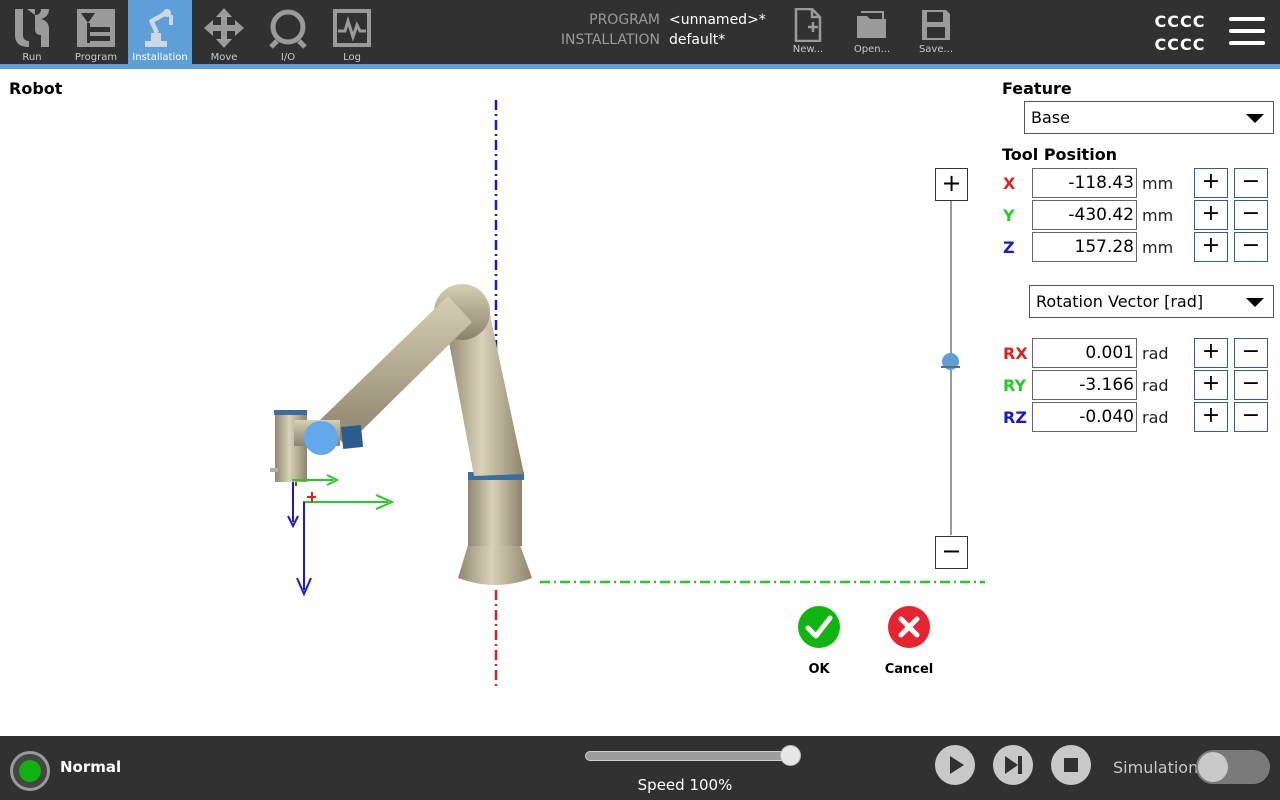 Image resolution: width=1280 pixels, height=800 pixels. Describe the element at coordinates (224, 57) in the screenshot. I see `tab-move-label: Move` at that location.